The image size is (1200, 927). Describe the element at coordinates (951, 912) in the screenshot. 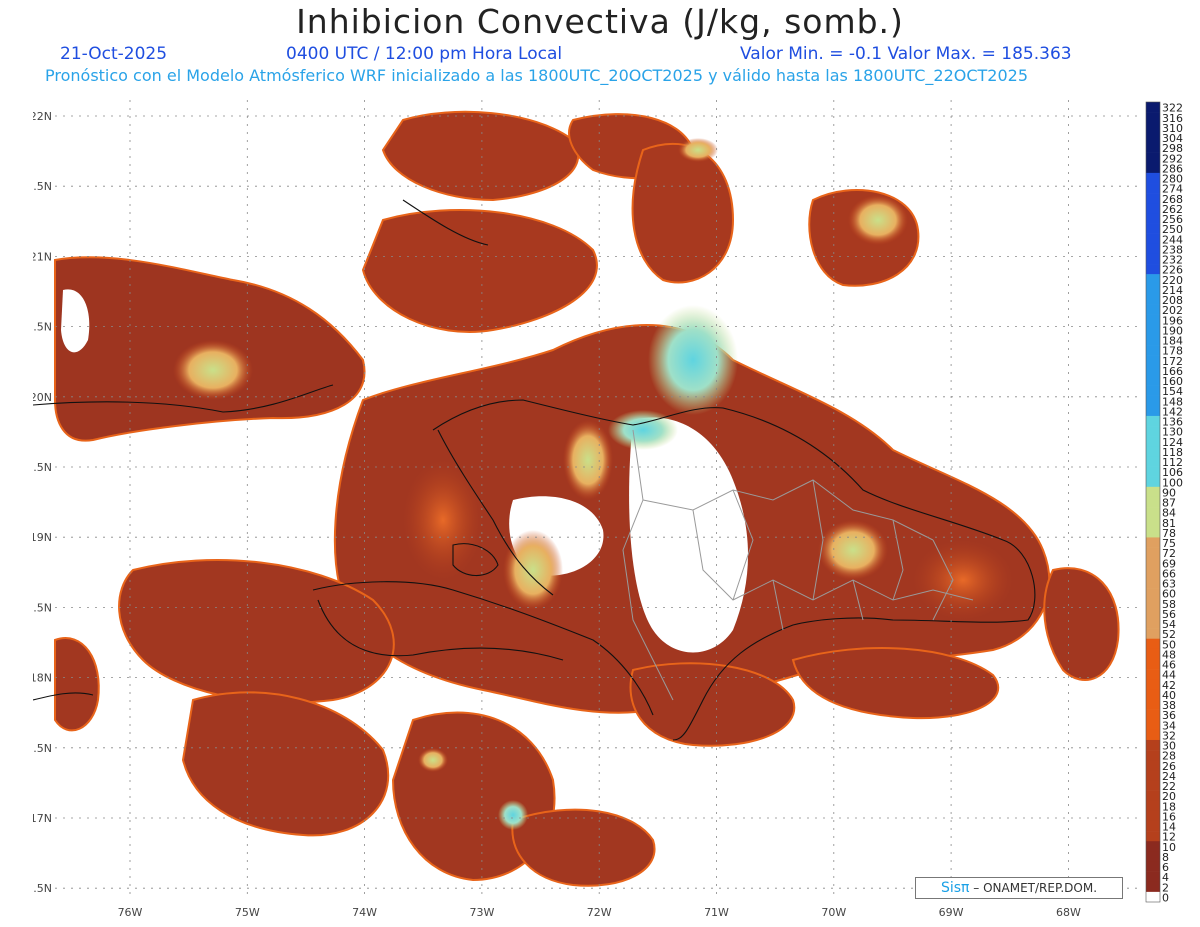

I see `longitude-label: 69W` at that location.